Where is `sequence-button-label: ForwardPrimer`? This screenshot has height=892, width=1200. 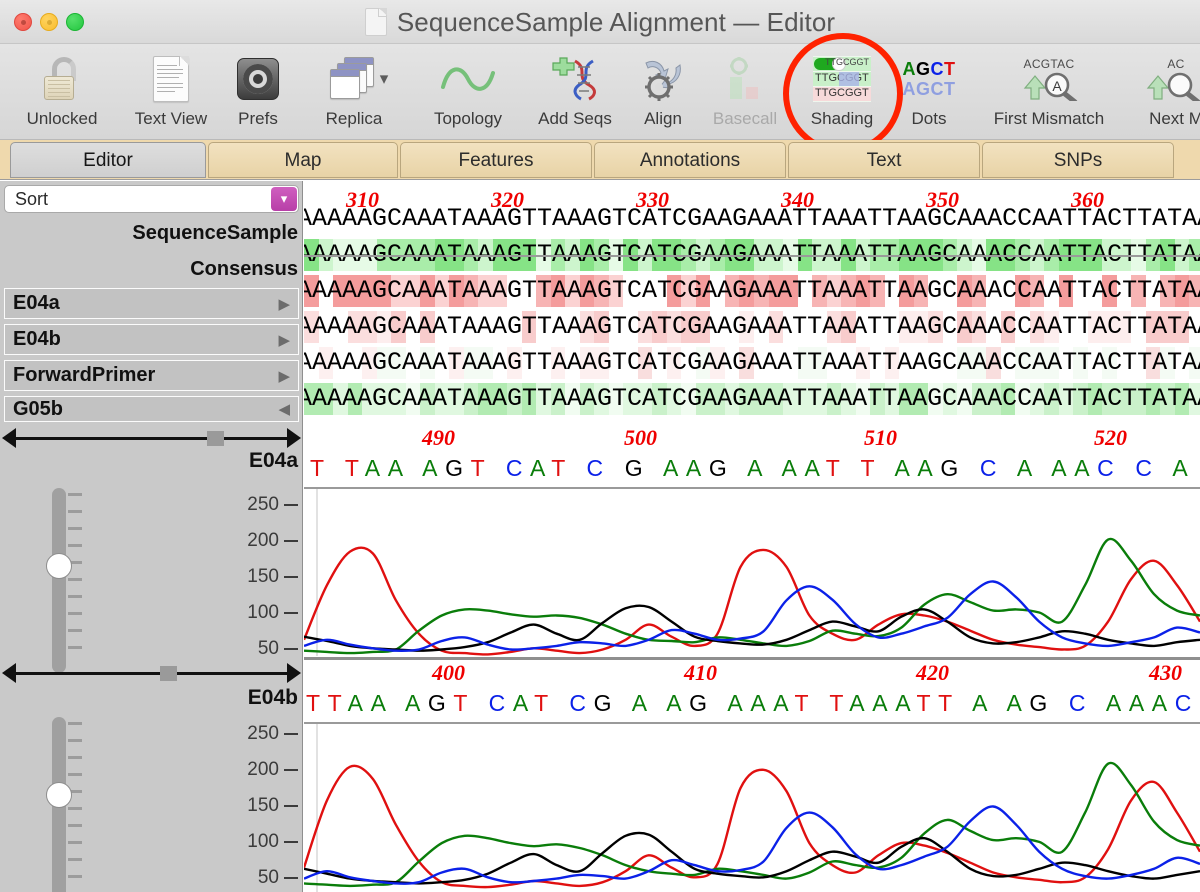 sequence-button-label: ForwardPrimer is located at coordinates (84, 375).